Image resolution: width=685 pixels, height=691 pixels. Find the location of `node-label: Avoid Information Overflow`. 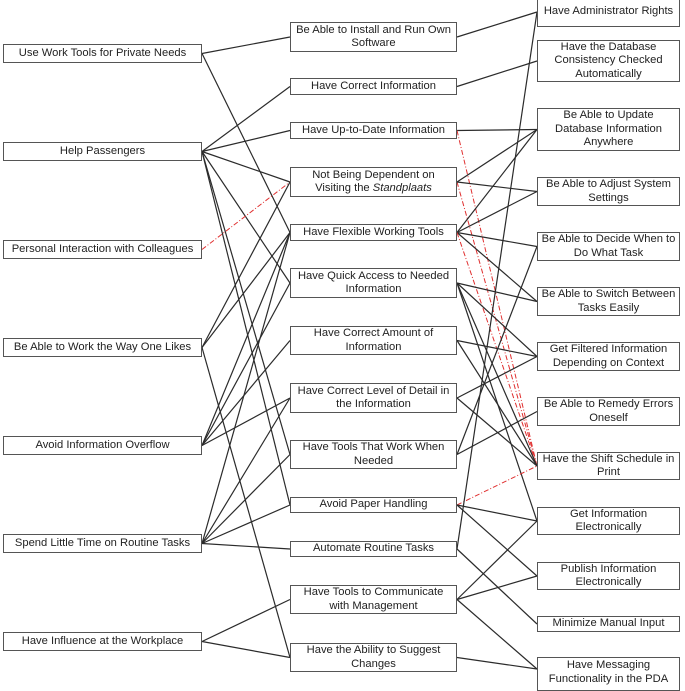

node-label: Avoid Information Overflow is located at coordinates (102, 444).